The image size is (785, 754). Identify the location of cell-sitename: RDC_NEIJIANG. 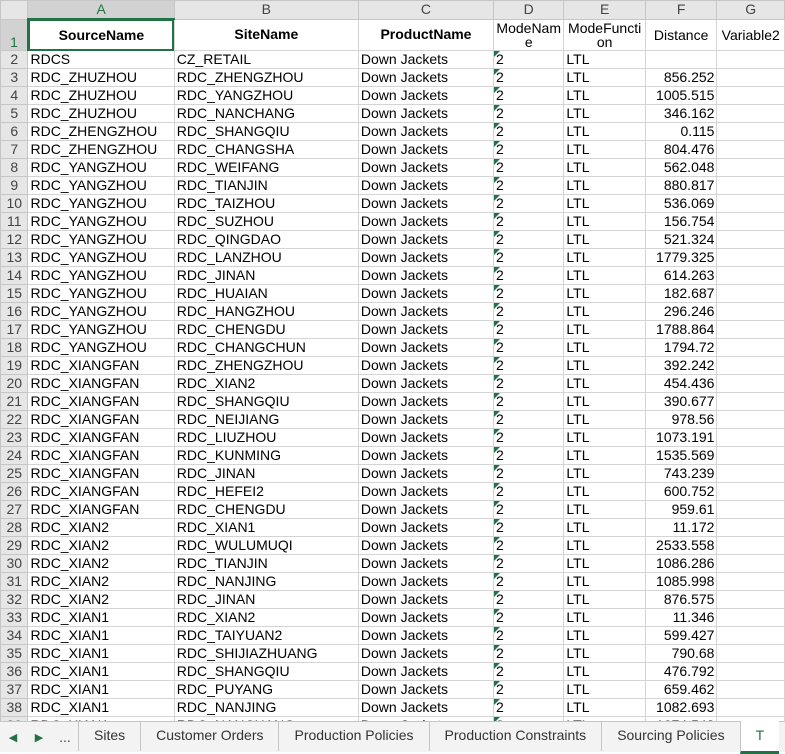
(266, 419).